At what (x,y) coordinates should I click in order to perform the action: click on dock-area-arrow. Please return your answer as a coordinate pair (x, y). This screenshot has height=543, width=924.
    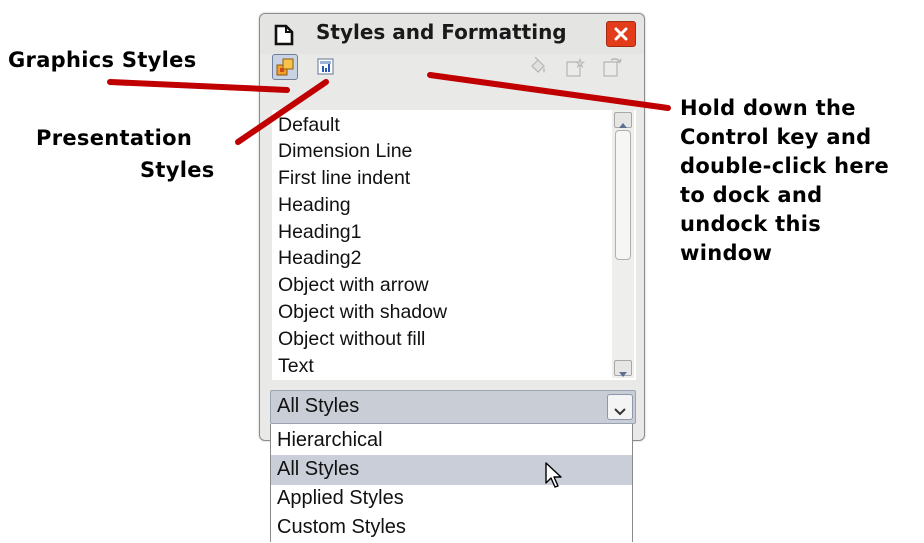
    Looking at the image, I should click on (549, 91).